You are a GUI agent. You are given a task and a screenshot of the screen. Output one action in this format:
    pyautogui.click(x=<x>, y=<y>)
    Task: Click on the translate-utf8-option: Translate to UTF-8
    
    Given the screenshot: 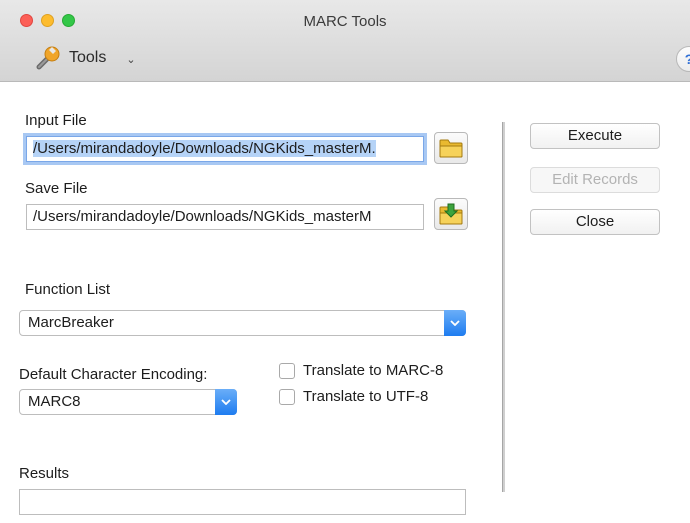 What is the action you would take?
    pyautogui.click(x=353, y=396)
    